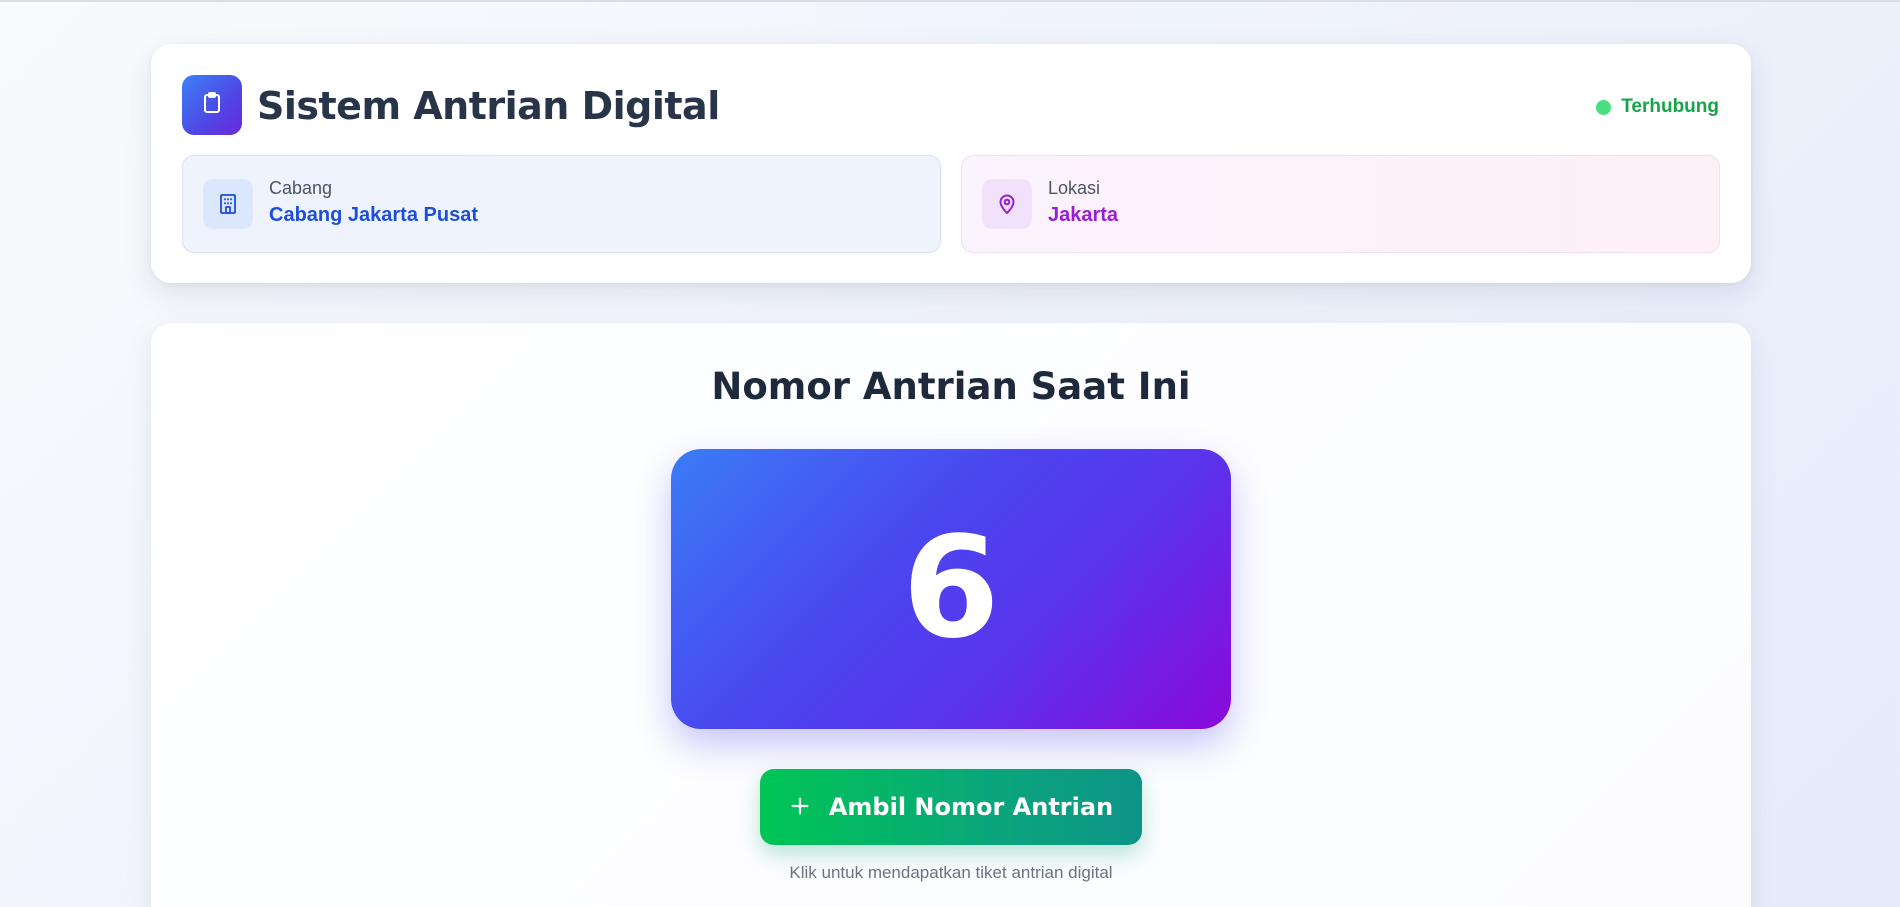 The image size is (1900, 907). Describe the element at coordinates (1083, 215) in the screenshot. I see `location-value: Jakarta` at that location.